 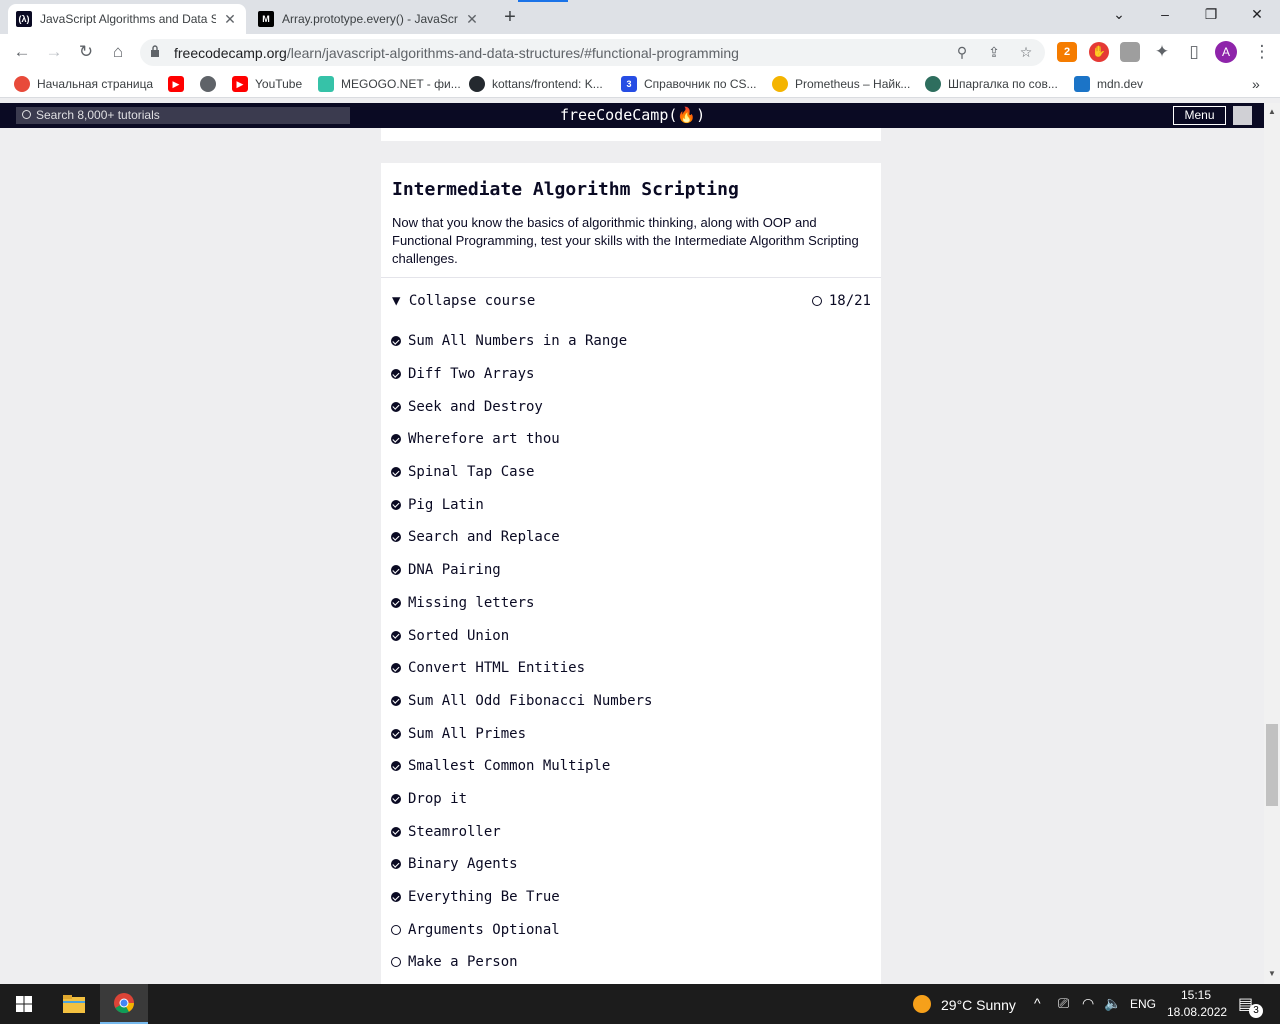 What do you see at coordinates (1165, 16) in the screenshot?
I see `minimize-icon: –` at bounding box center [1165, 16].